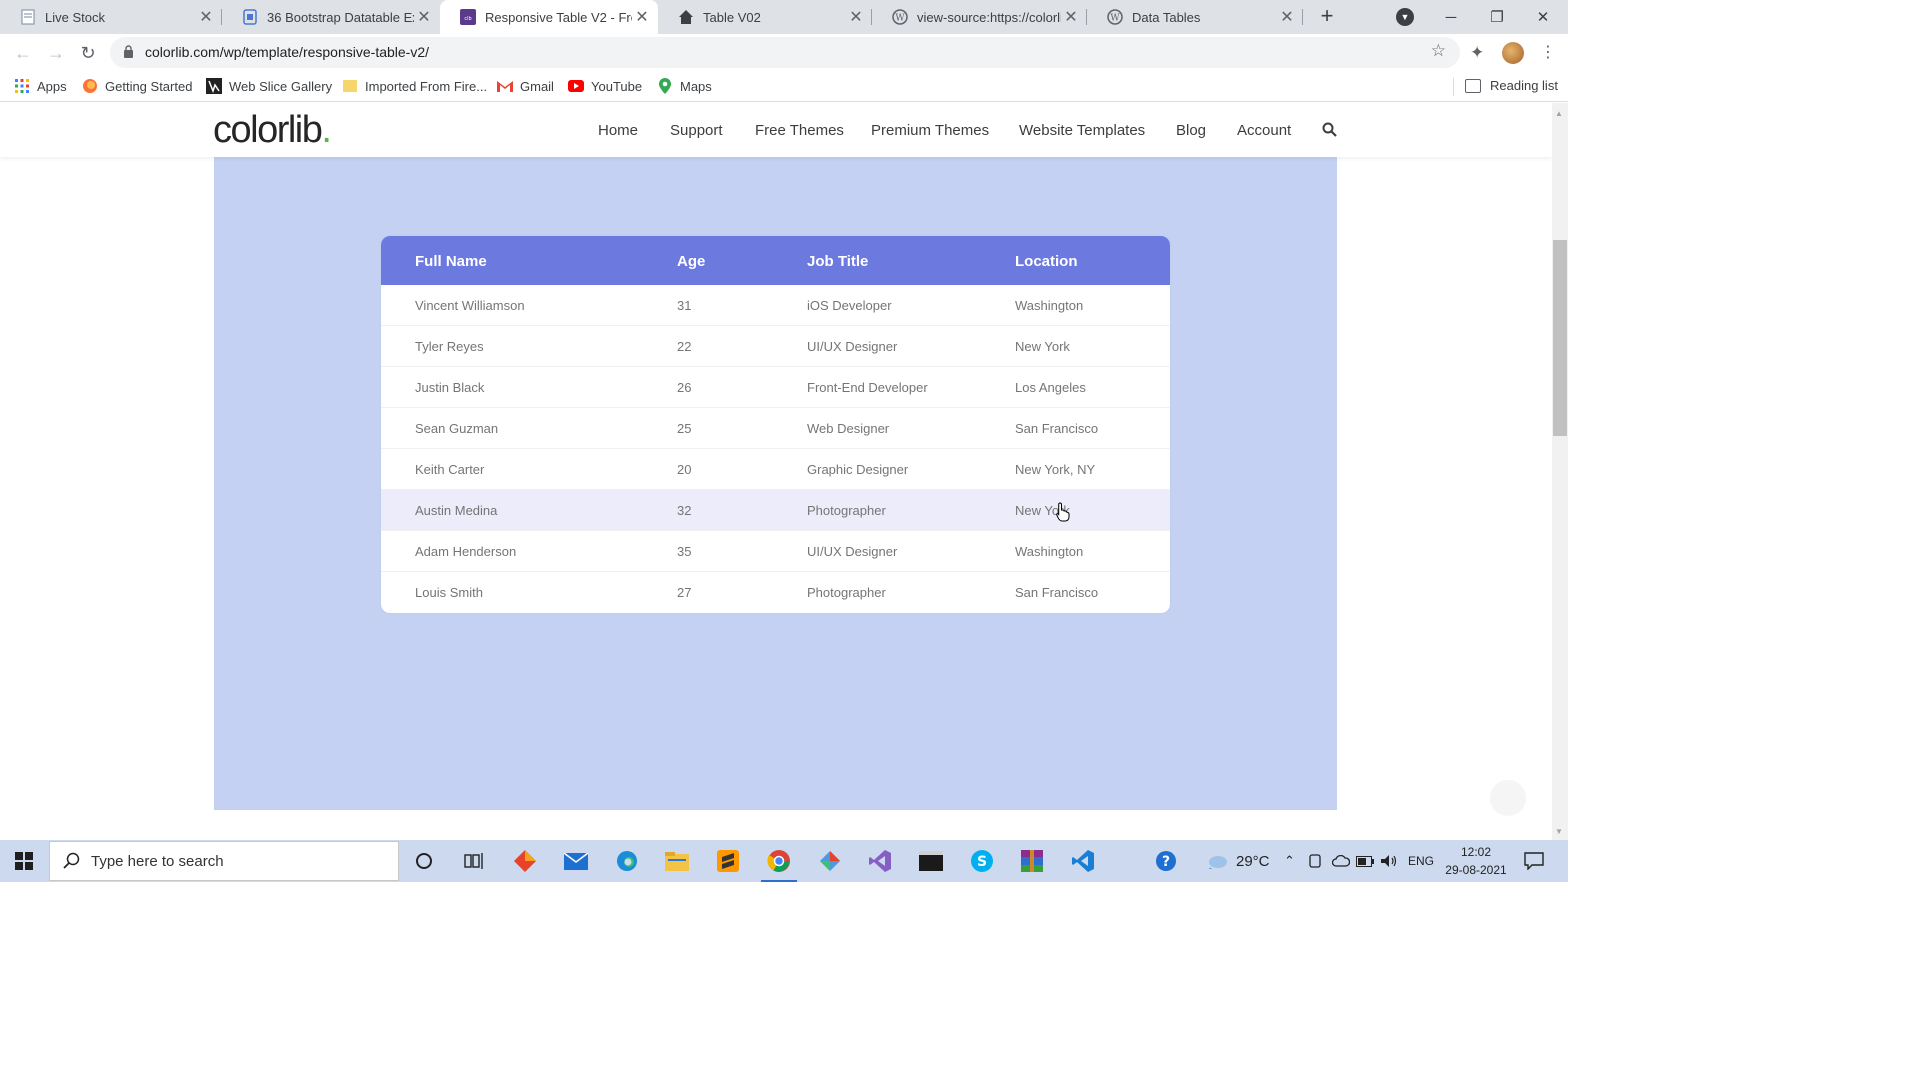 The height and width of the screenshot is (1080, 1920). What do you see at coordinates (1083, 861) in the screenshot?
I see `vscode-icon` at bounding box center [1083, 861].